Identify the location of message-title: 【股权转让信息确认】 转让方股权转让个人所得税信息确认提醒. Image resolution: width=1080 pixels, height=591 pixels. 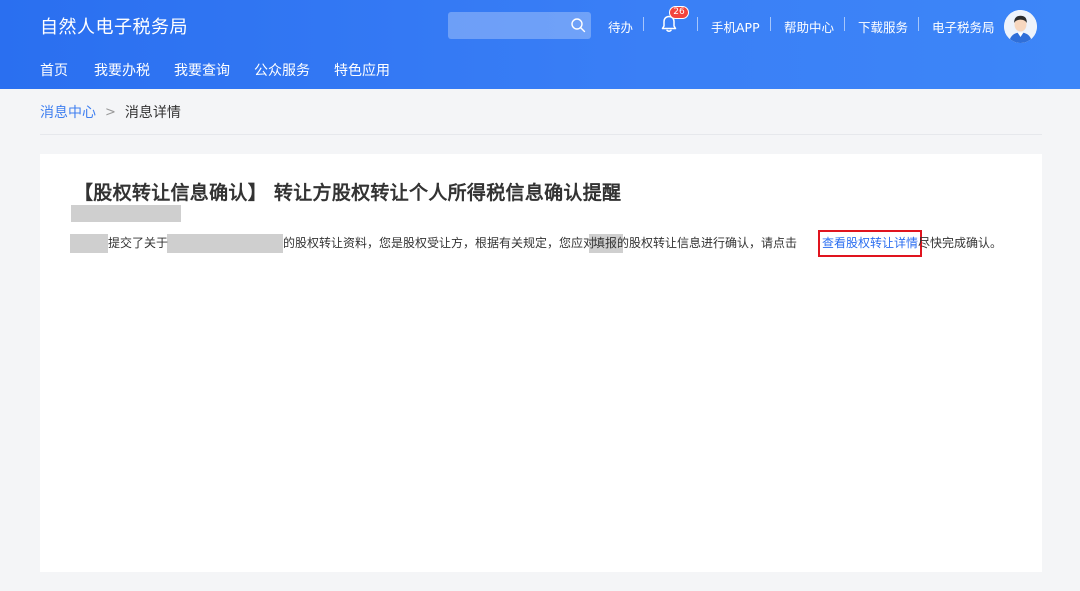
(348, 193).